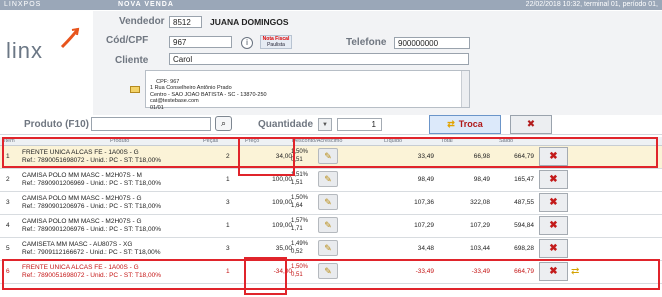 The width and height of the screenshot is (662, 297). I want to click on produto-input, so click(151, 124).